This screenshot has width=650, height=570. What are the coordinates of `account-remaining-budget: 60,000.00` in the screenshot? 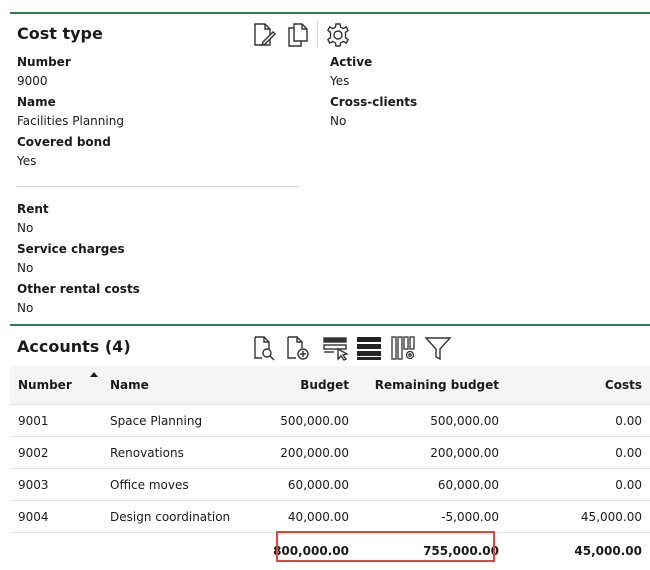 It's located at (432, 484).